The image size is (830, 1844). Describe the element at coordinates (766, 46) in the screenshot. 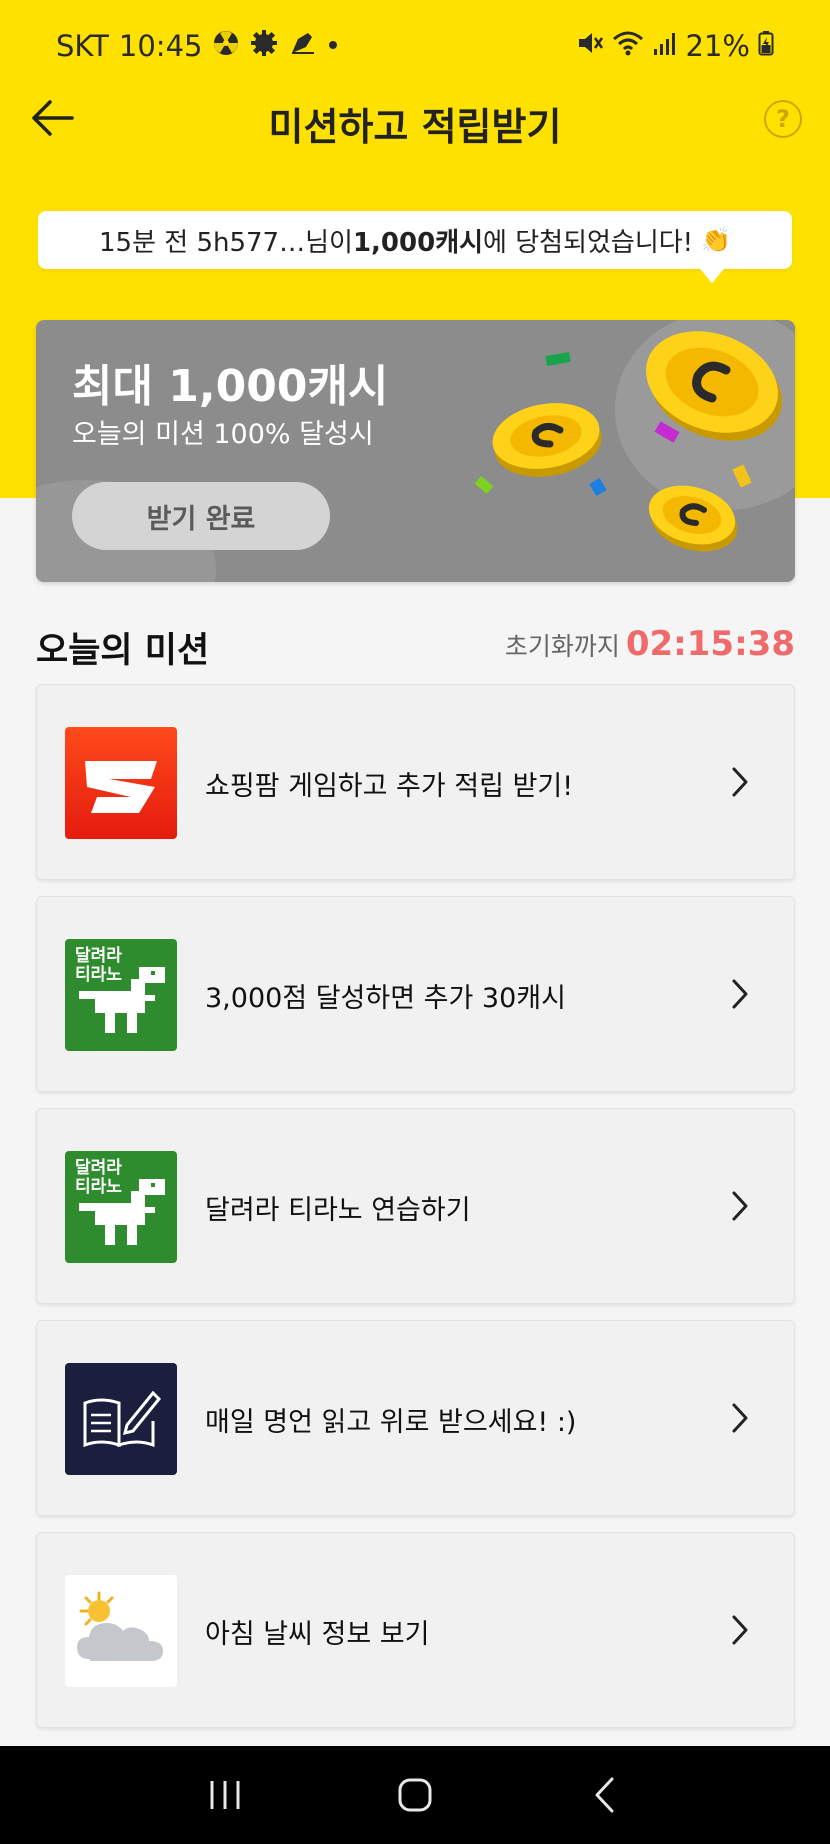

I see `battery-icon` at that location.